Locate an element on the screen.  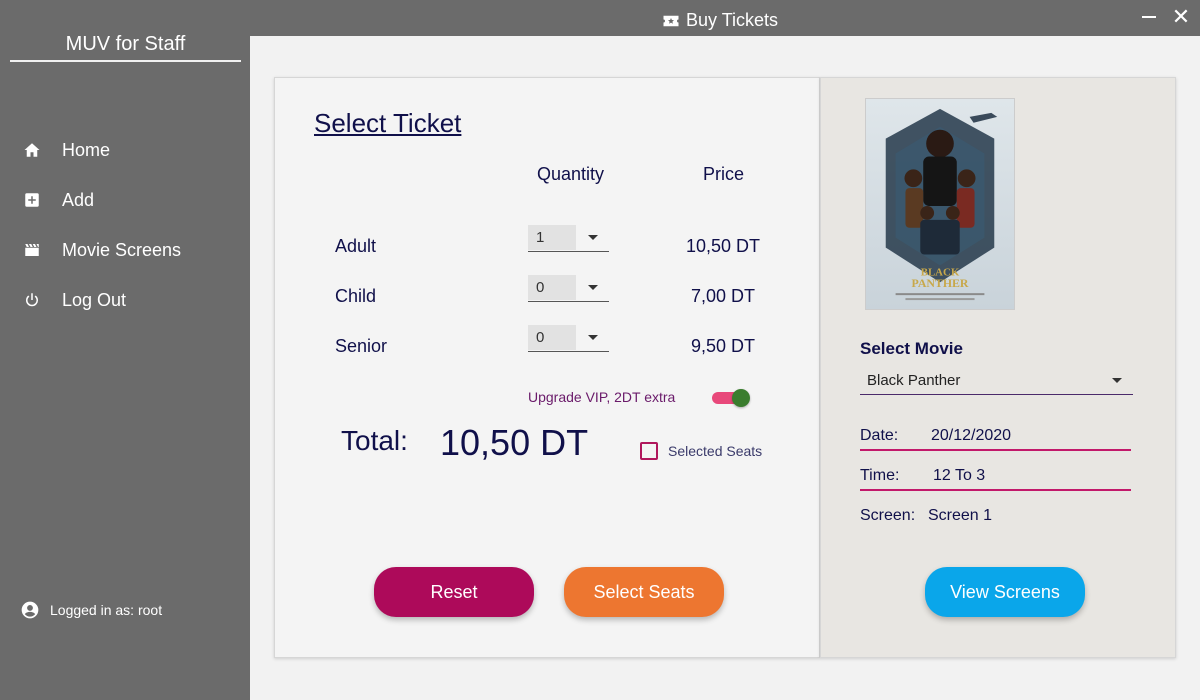
toggle-knob is located at coordinates (741, 398).